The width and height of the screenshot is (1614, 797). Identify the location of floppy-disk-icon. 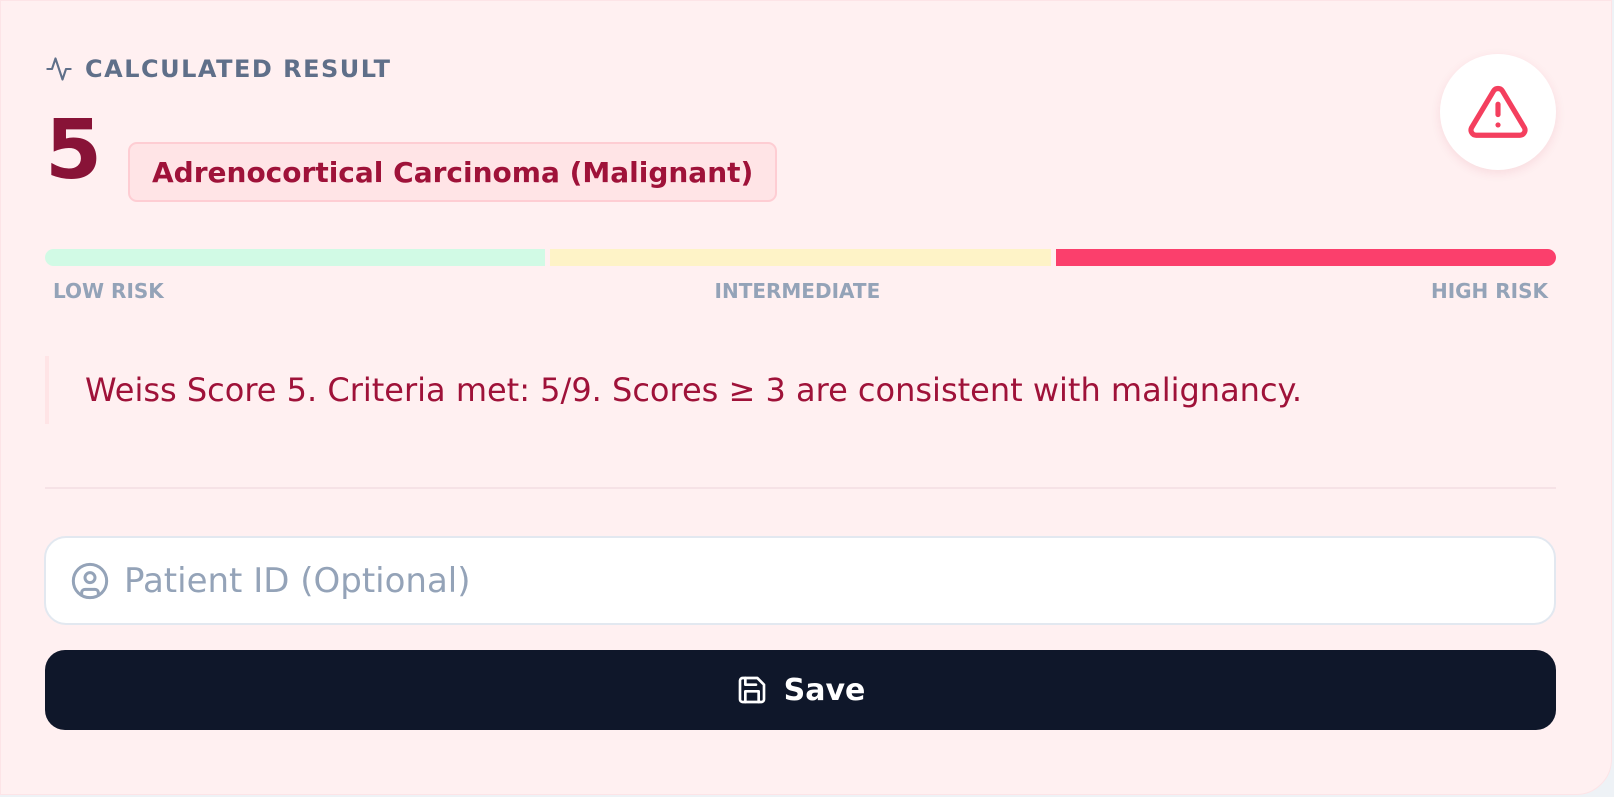
(752, 690).